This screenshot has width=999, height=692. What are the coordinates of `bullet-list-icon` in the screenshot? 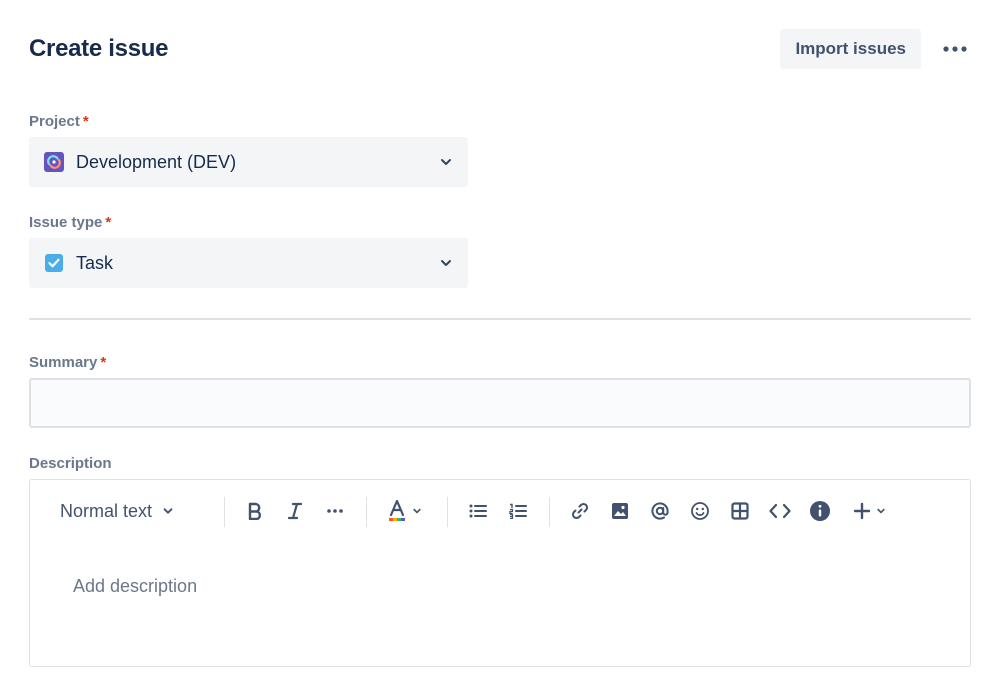 It's located at (478, 511).